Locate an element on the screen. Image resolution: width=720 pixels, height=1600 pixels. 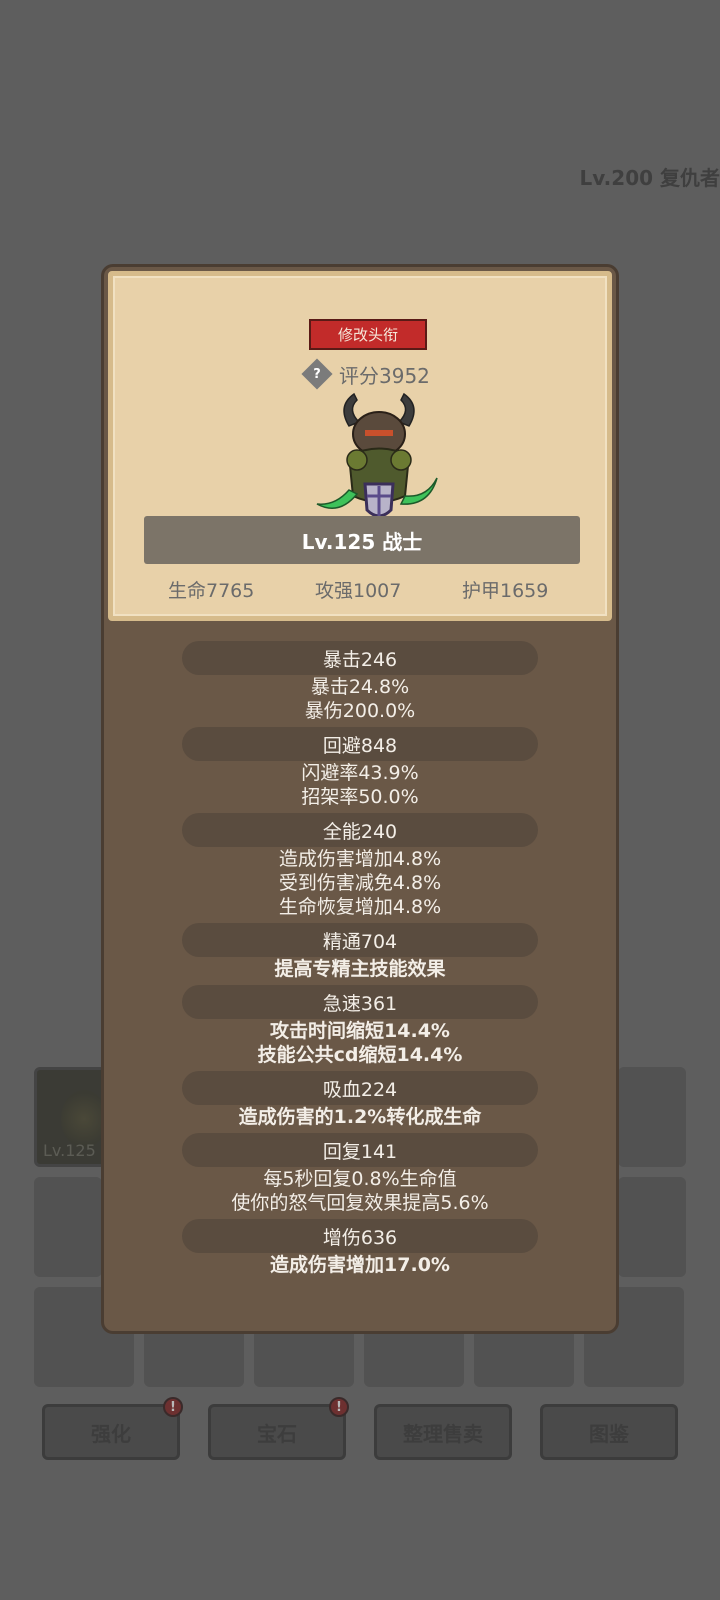
character-level-bar: Lv.125 战士 is located at coordinates (362, 540).